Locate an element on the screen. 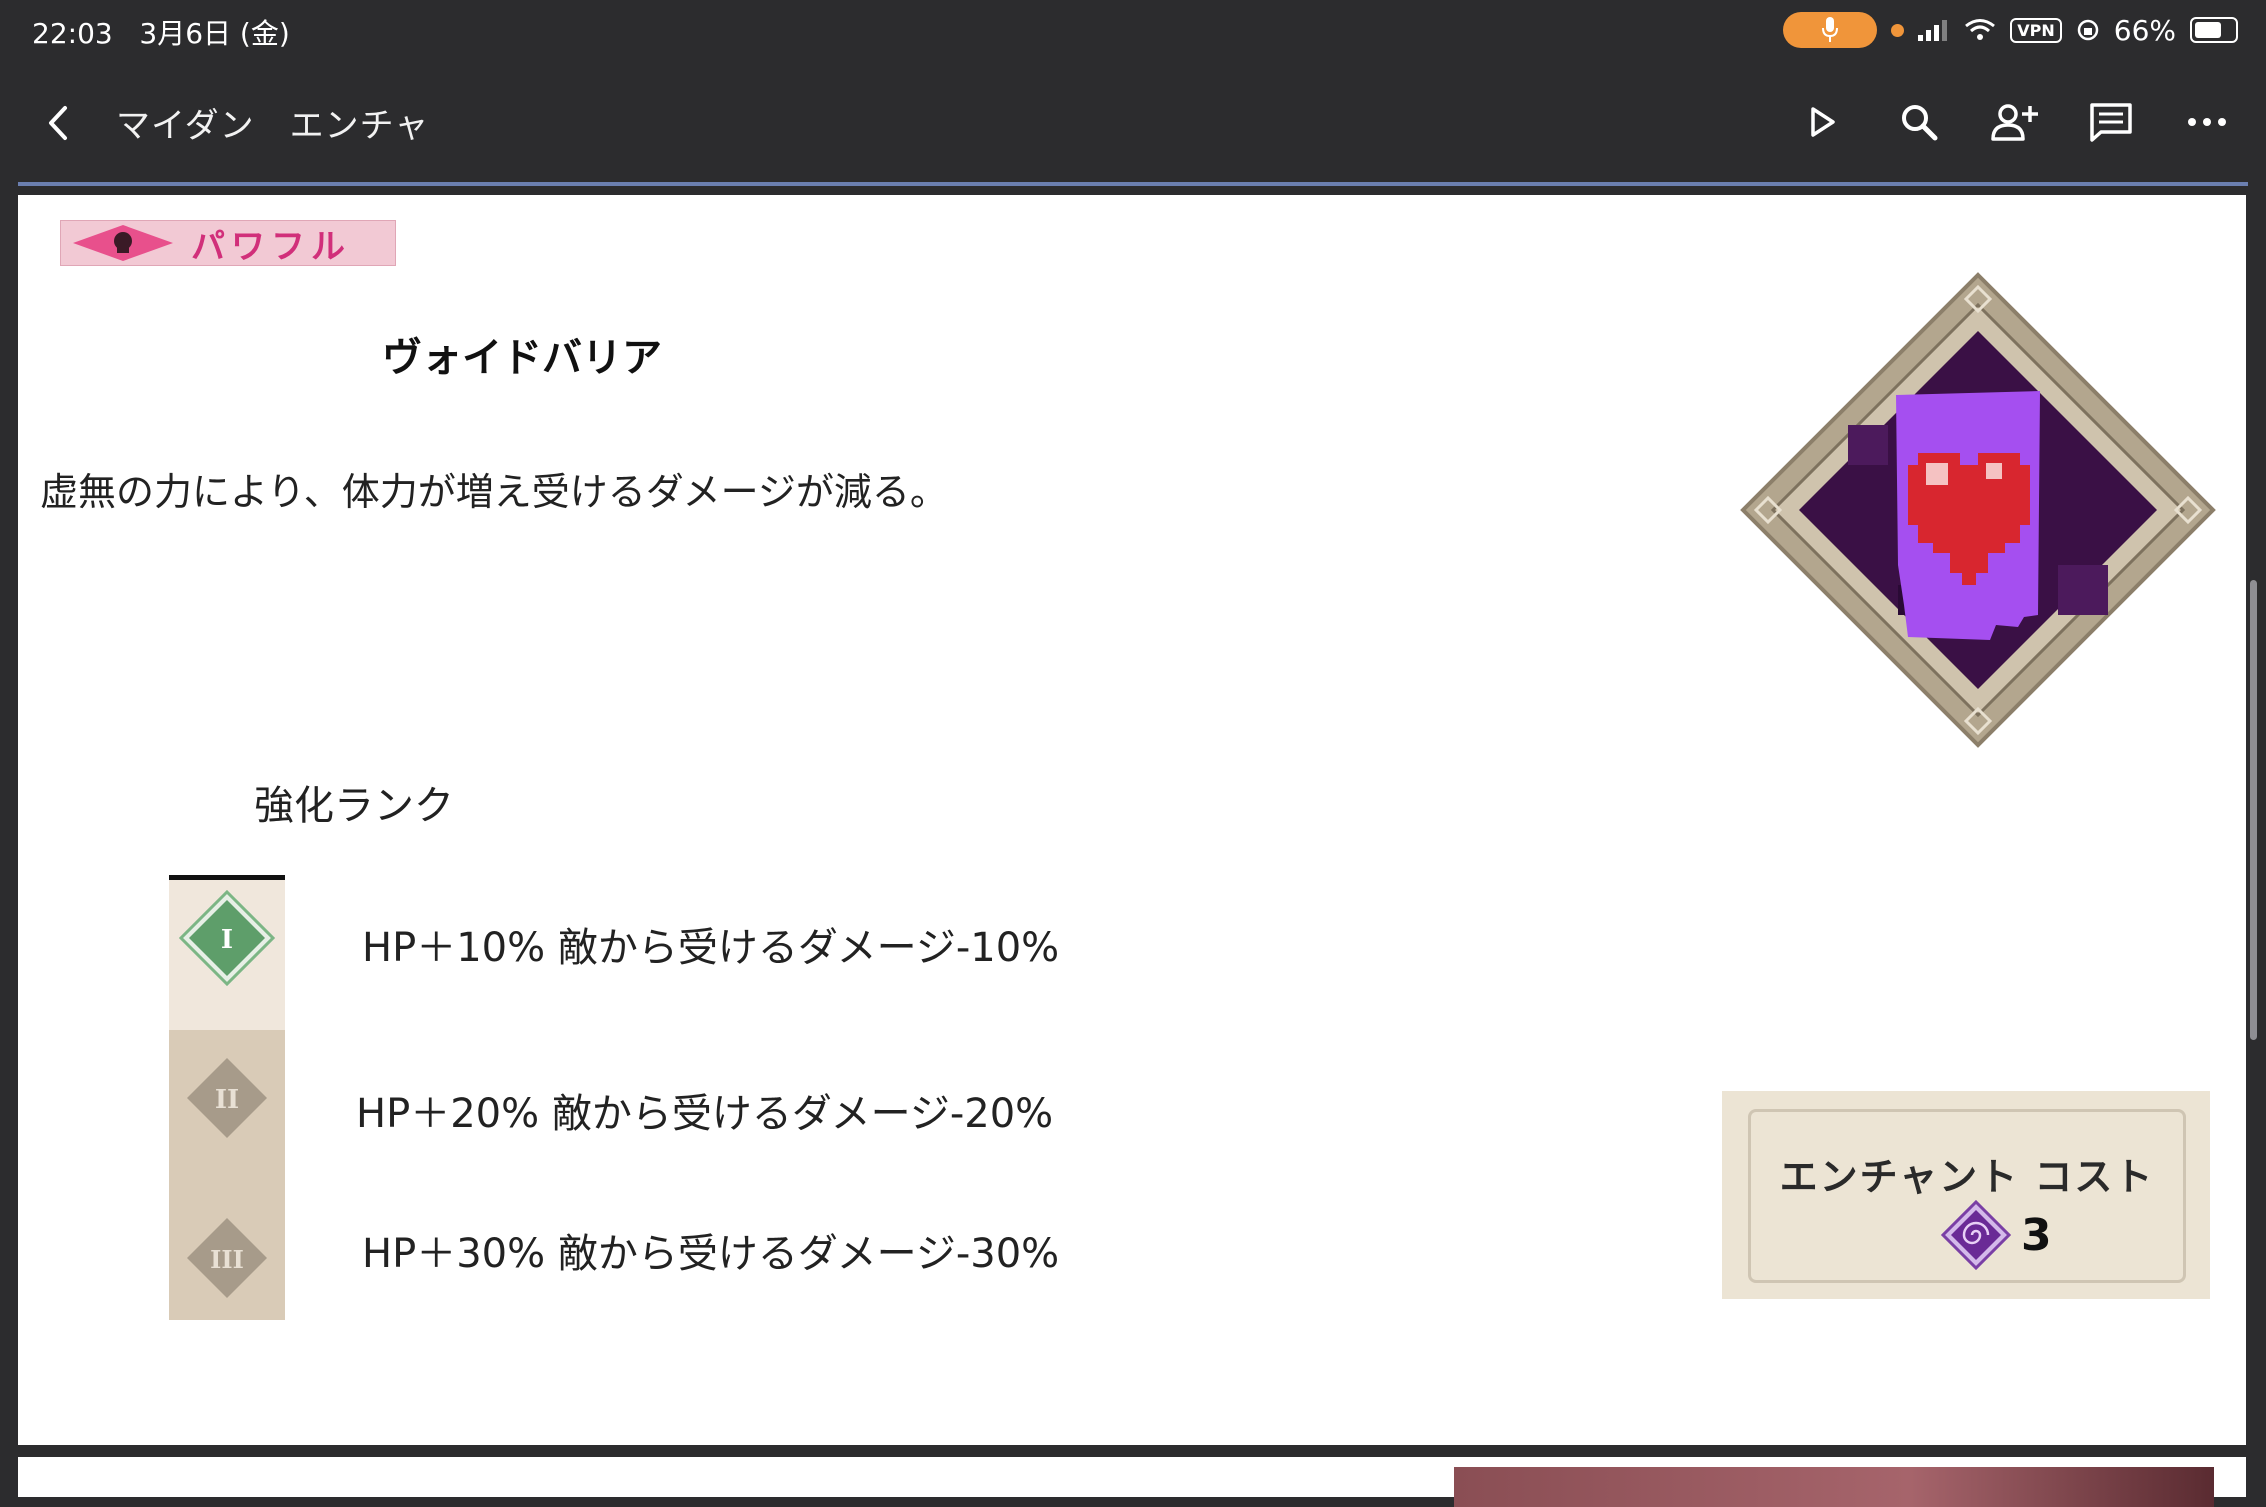 This screenshot has width=2266, height=1507. status-bar: 22:03 3月6日 (金) VPN 66% is located at coordinates (1133, 31).